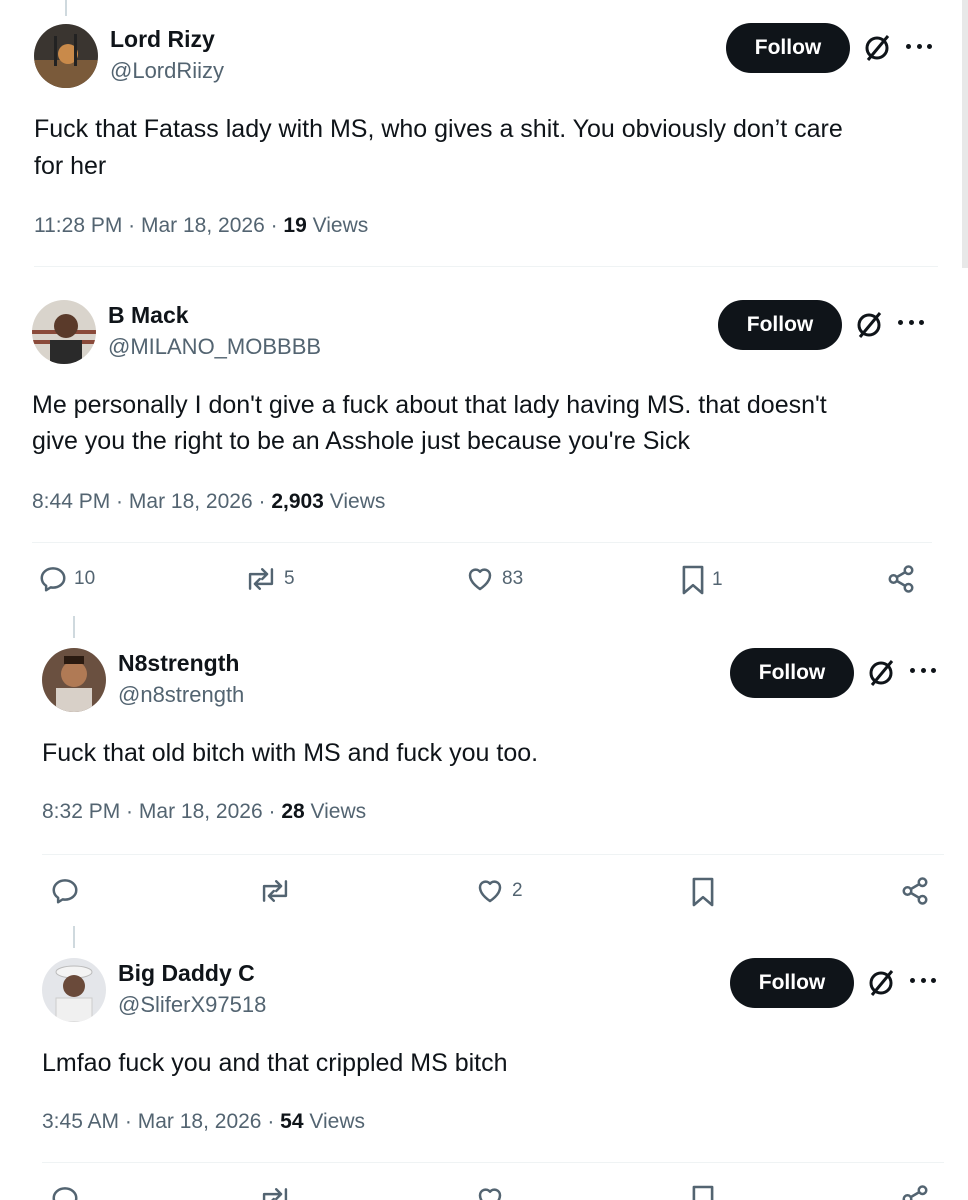 The image size is (968, 1200). What do you see at coordinates (178, 663) in the screenshot?
I see `display-name: N8strength` at bounding box center [178, 663].